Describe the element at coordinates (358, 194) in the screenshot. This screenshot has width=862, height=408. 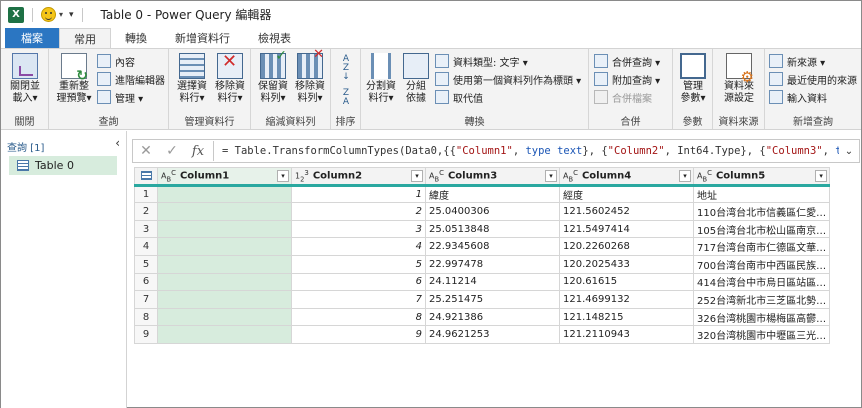
I see `cell-column2: 1` at that location.